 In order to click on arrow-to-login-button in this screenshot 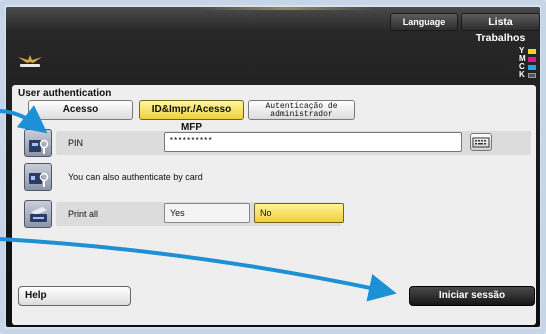, I will do `click(198, 269)`.